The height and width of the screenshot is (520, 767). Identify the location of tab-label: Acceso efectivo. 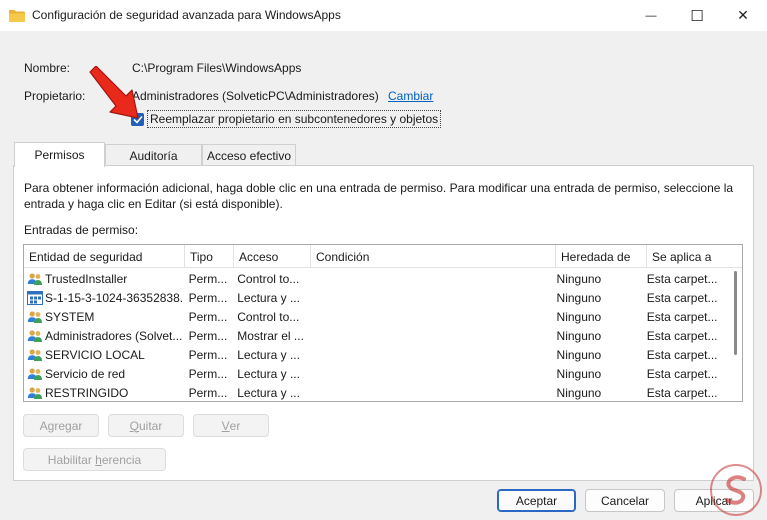
(249, 155).